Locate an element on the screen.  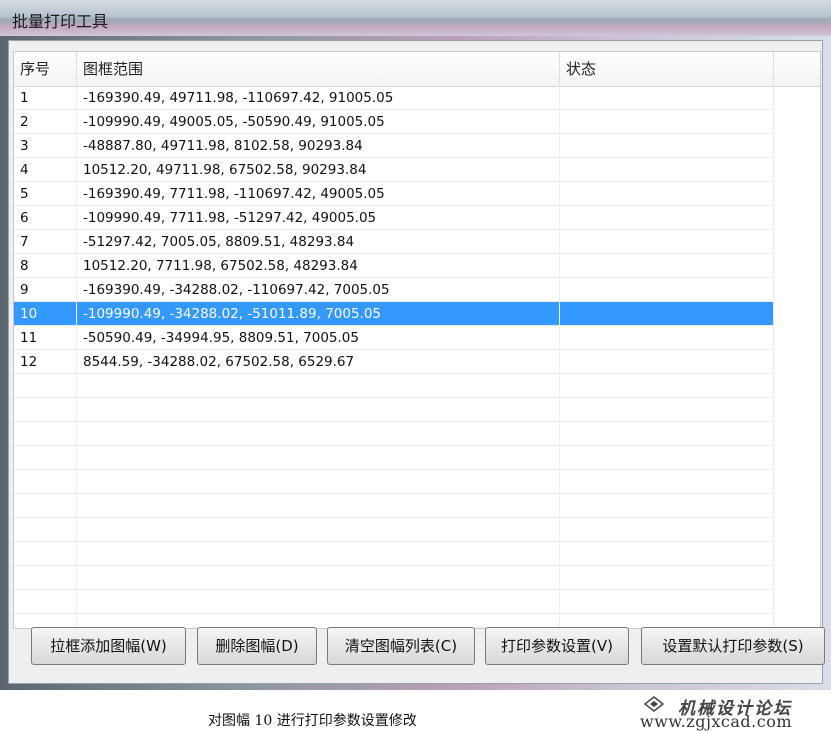
site-watermark: 机械设计论坛 www.zgjxcad.com is located at coordinates (735, 712).